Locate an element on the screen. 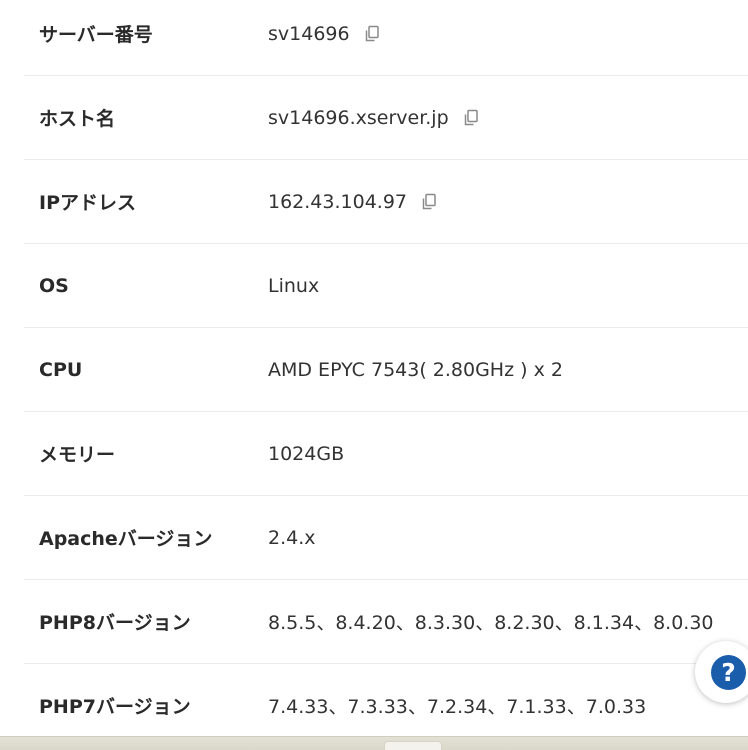  row-value: 8.5.5、8.4.20、8.3.30、8.2.30、8.1.34、8.0.30 is located at coordinates (491, 623).